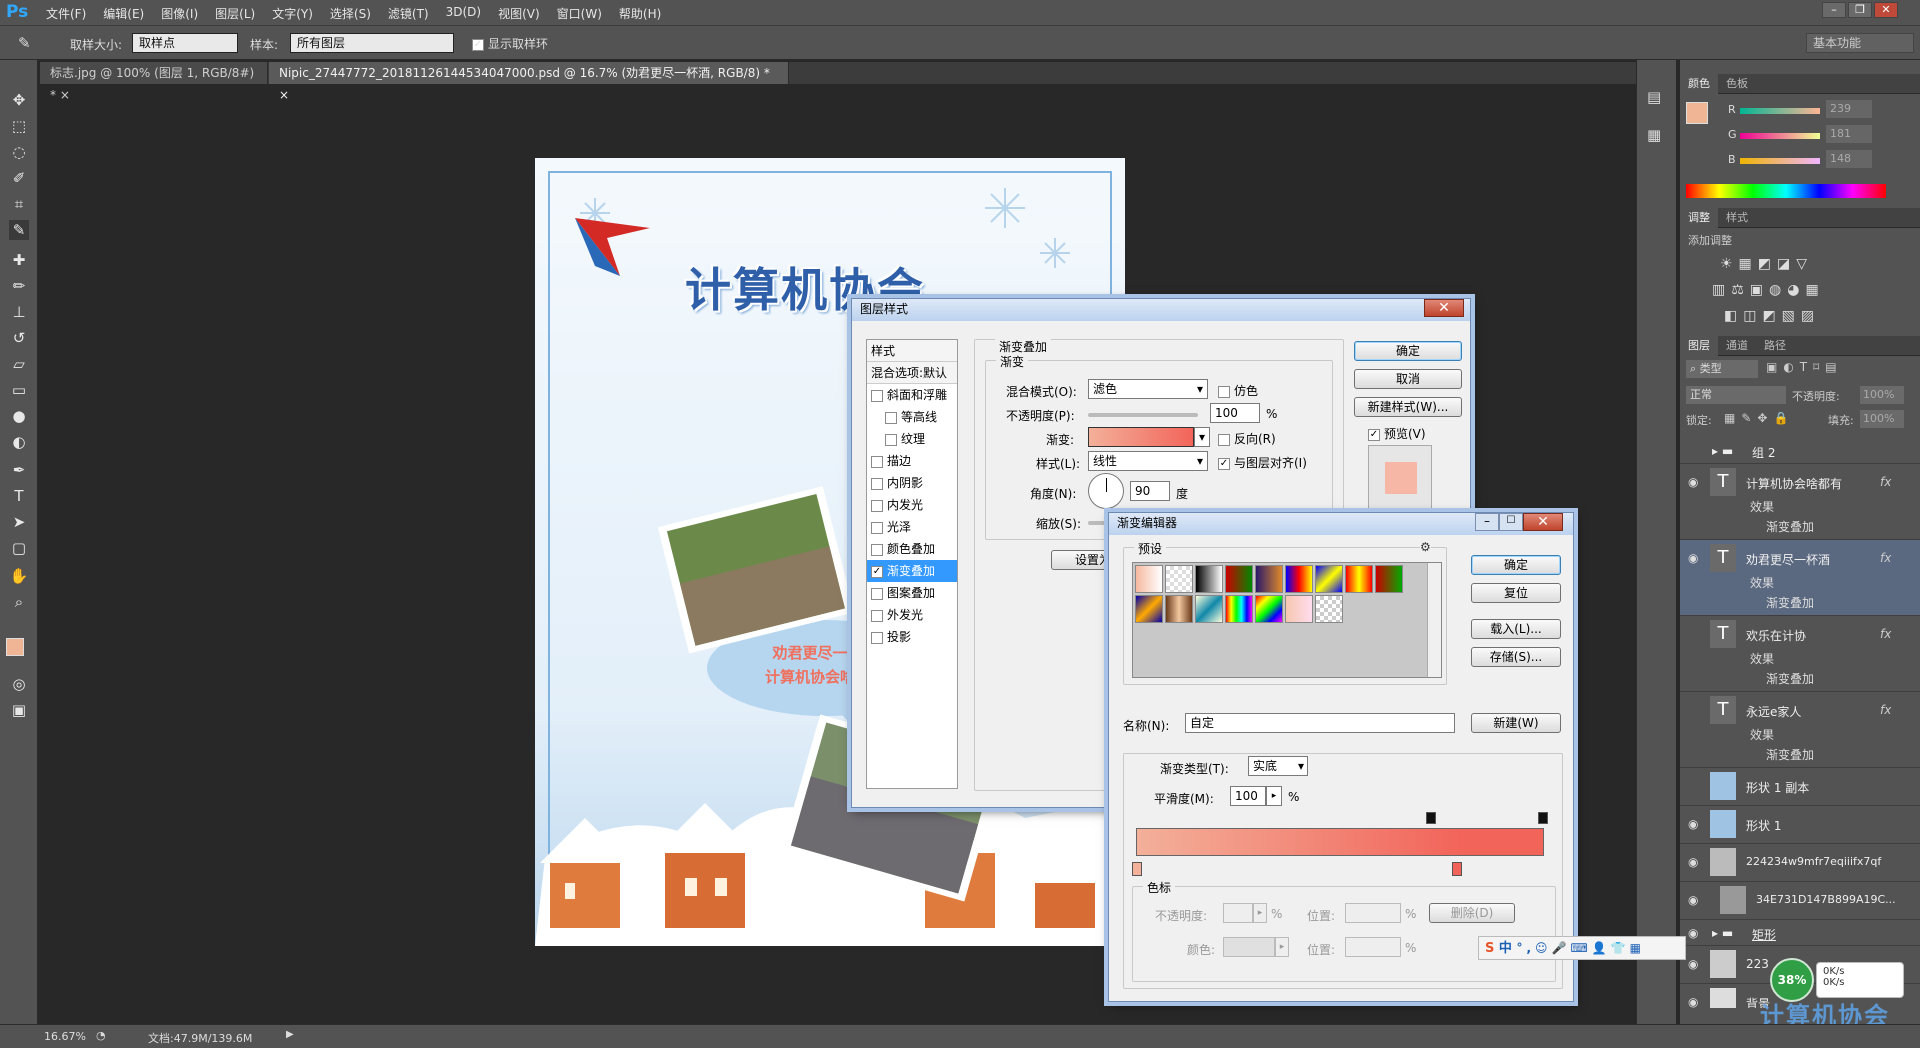  What do you see at coordinates (1516, 593) in the screenshot?
I see `ge-reset-button: 复位` at bounding box center [1516, 593].